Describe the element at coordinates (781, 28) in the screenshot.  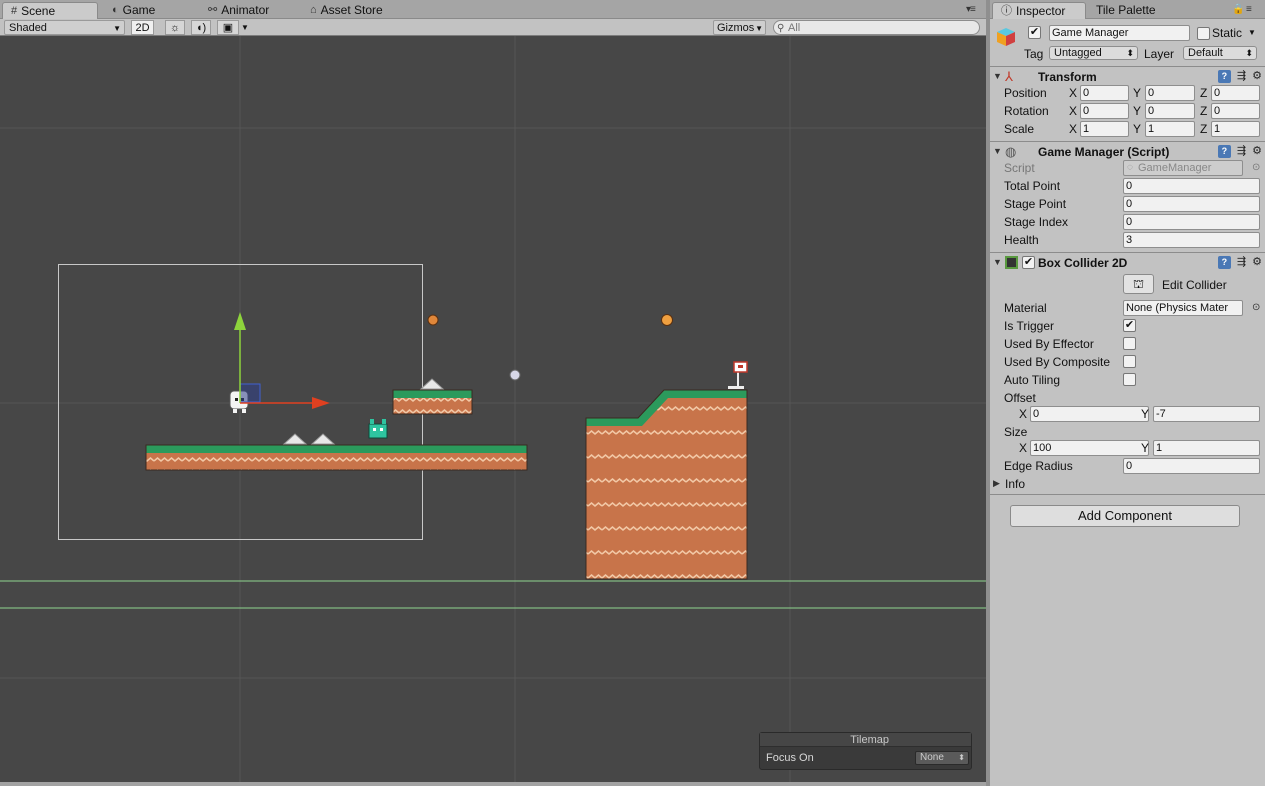
I see `search-icon: ⚲` at that location.